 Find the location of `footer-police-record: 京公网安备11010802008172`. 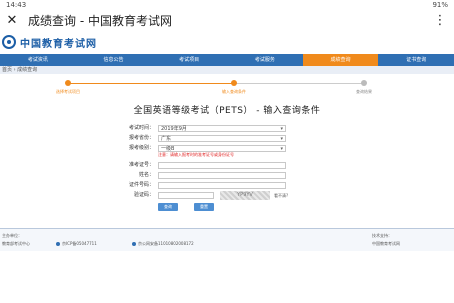

footer-police-record: 京公网安备11010802008172 is located at coordinates (163, 244).